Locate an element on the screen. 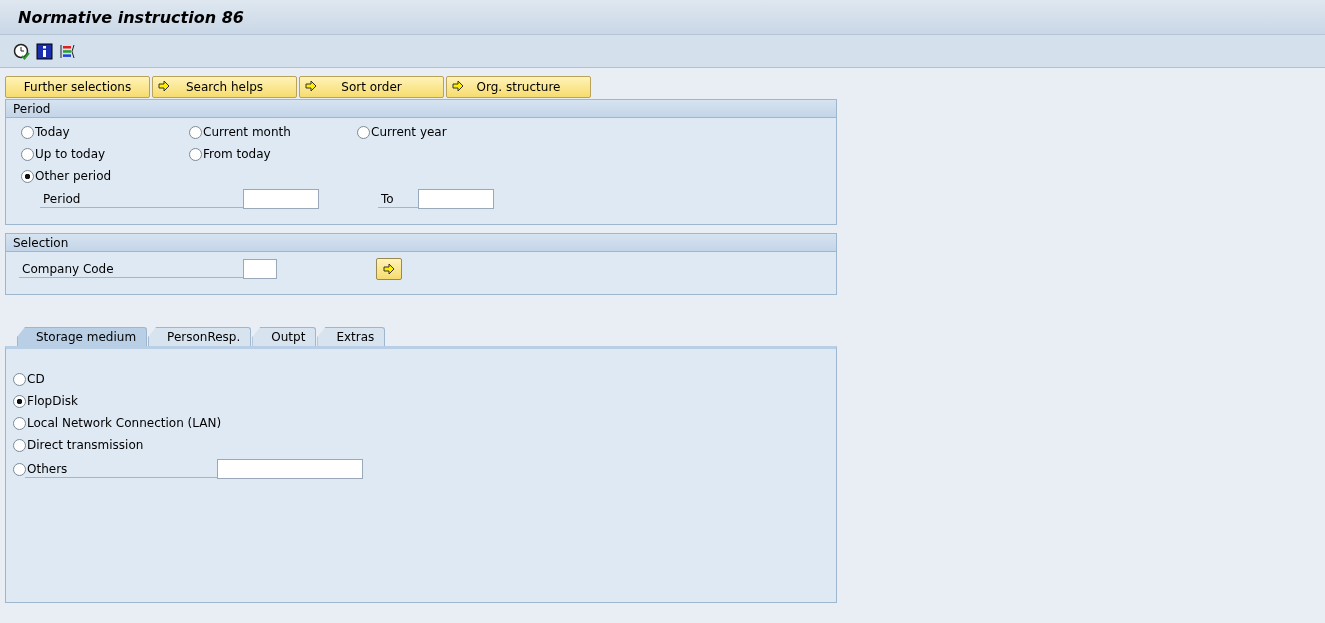  radio-label: Local Network Connection (LAN) is located at coordinates (124, 423).